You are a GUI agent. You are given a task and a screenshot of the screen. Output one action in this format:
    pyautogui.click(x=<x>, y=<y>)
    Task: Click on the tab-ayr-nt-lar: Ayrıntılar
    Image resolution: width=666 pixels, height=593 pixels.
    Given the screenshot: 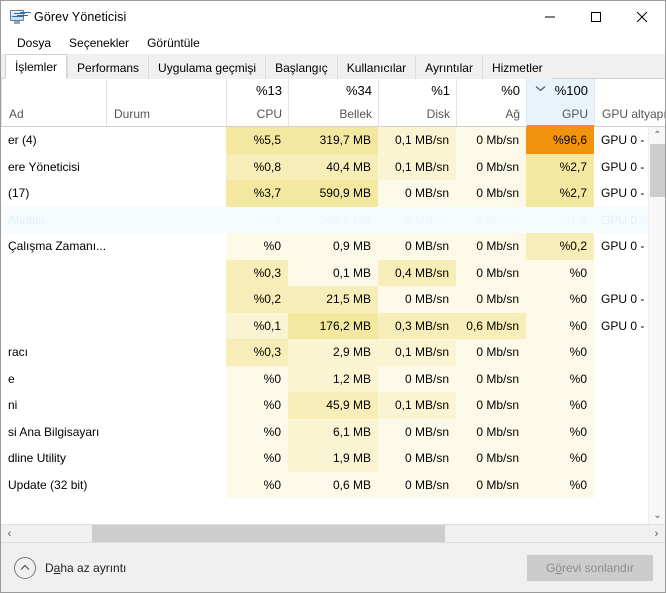 What is the action you would take?
    pyautogui.click(x=448, y=67)
    